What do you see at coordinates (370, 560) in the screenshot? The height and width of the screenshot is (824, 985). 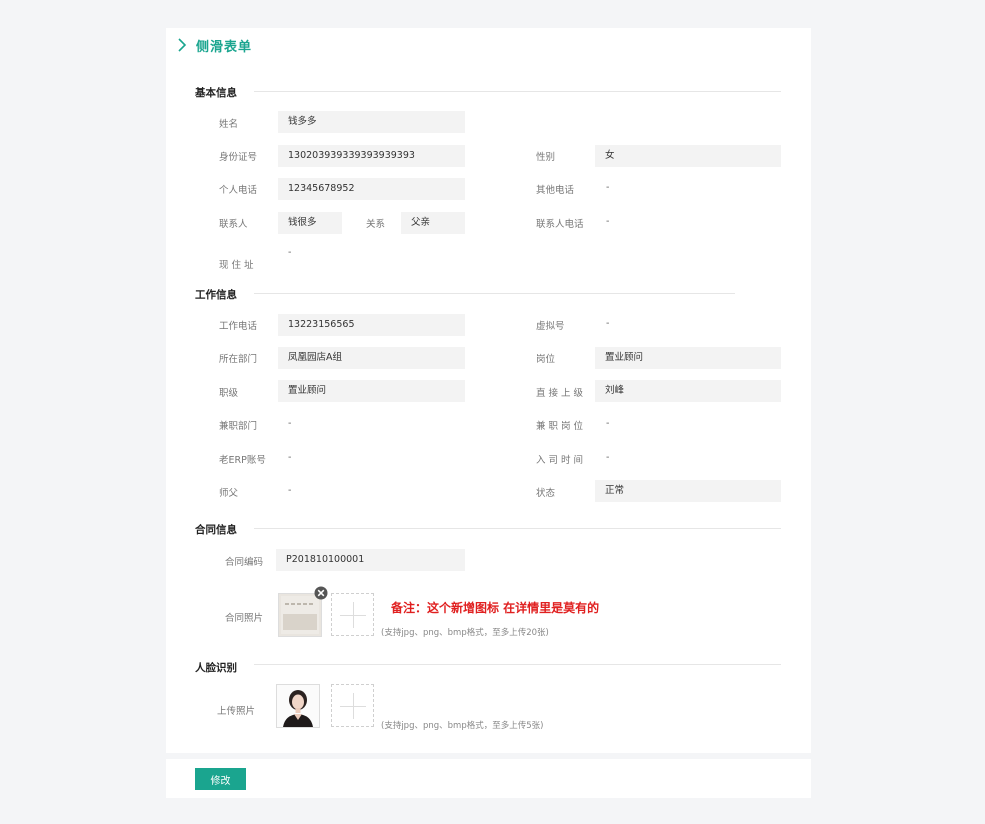 I see `contract-code-field: P201810100001` at bounding box center [370, 560].